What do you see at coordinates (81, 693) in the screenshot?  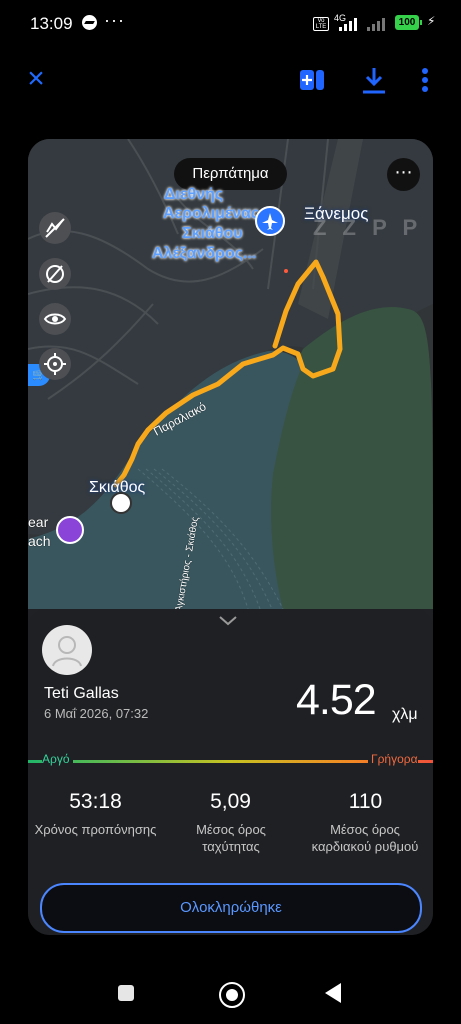 I see `user-name: Teti Gallas` at bounding box center [81, 693].